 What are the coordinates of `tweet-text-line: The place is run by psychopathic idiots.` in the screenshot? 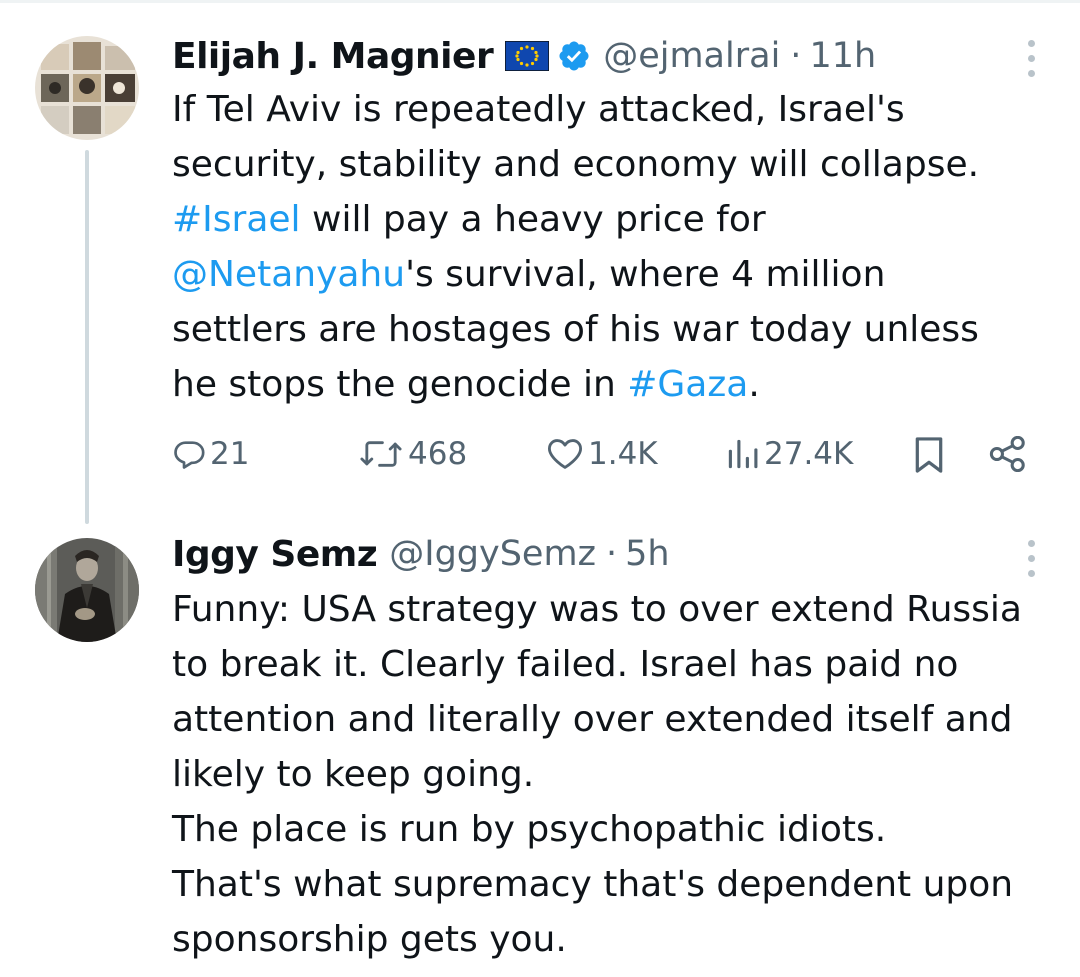 It's located at (529, 829).